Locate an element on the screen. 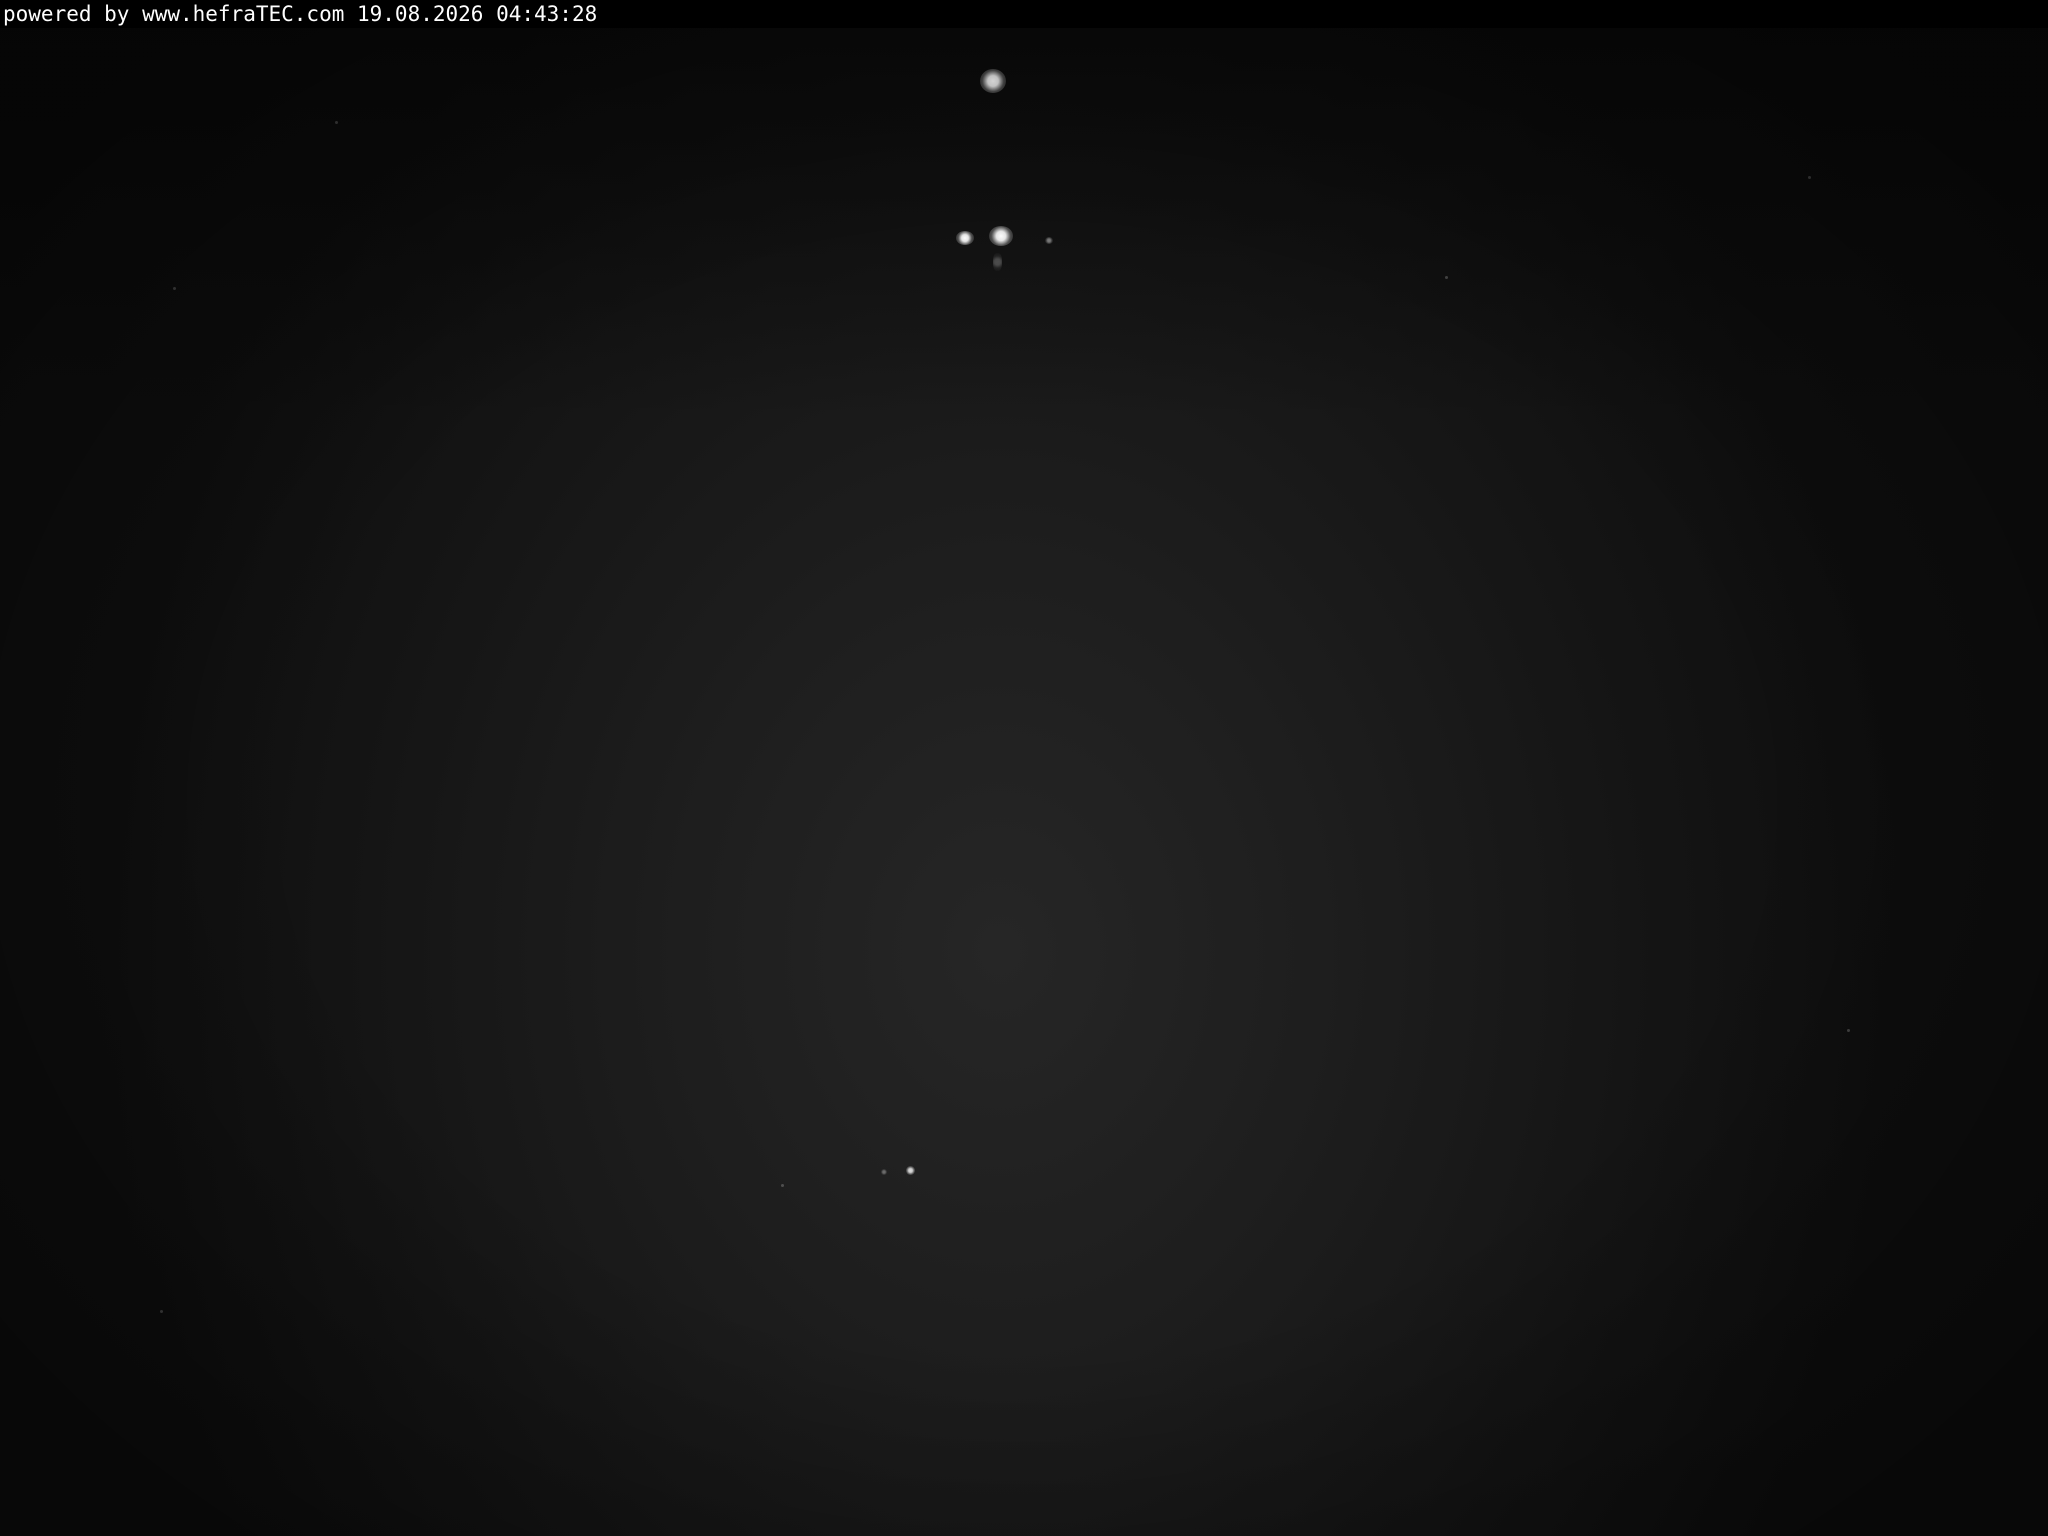  distant-light-center is located at coordinates (1001, 236).